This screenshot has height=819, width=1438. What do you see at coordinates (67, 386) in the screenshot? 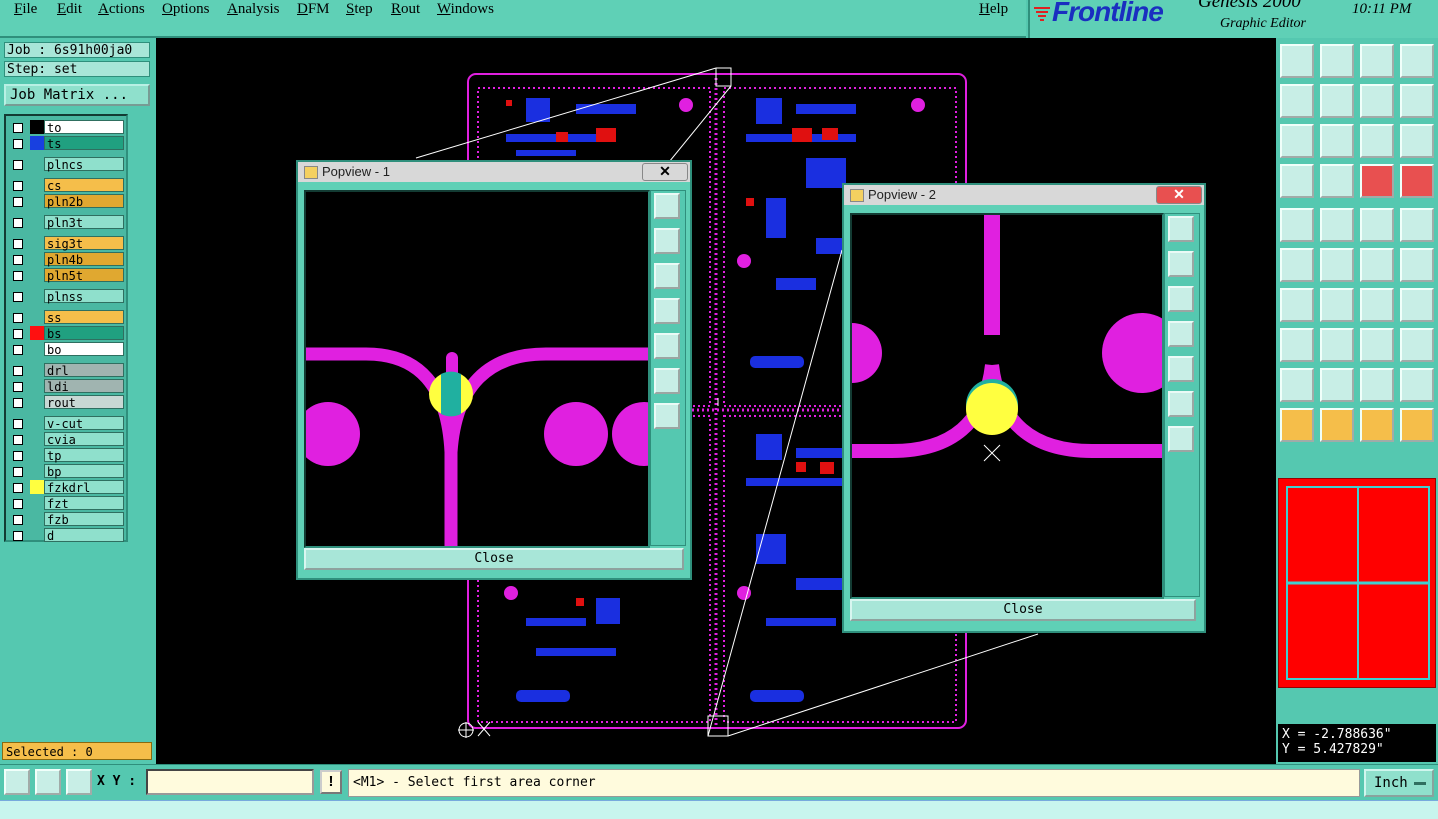
I see `layer-row-ldi: ldi` at bounding box center [67, 386].